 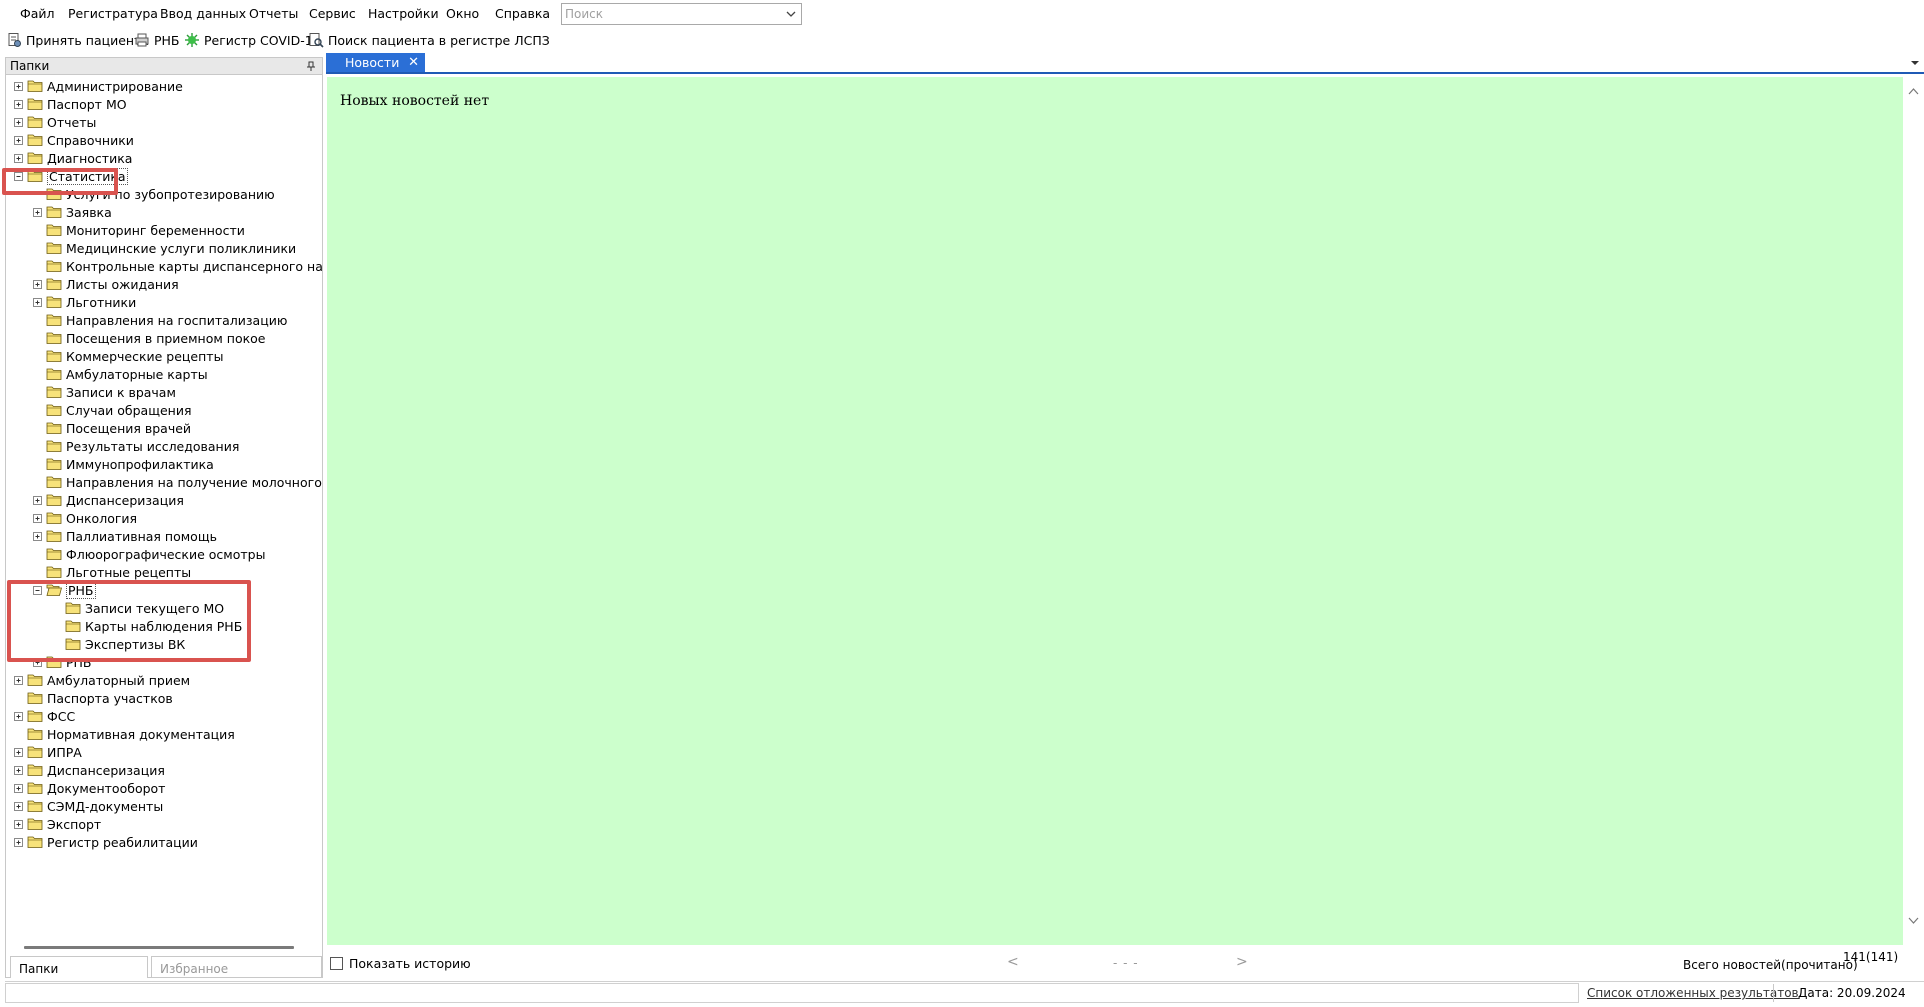 What do you see at coordinates (1125, 63) in the screenshot?
I see `document-tabs: Новости ✕` at bounding box center [1125, 63].